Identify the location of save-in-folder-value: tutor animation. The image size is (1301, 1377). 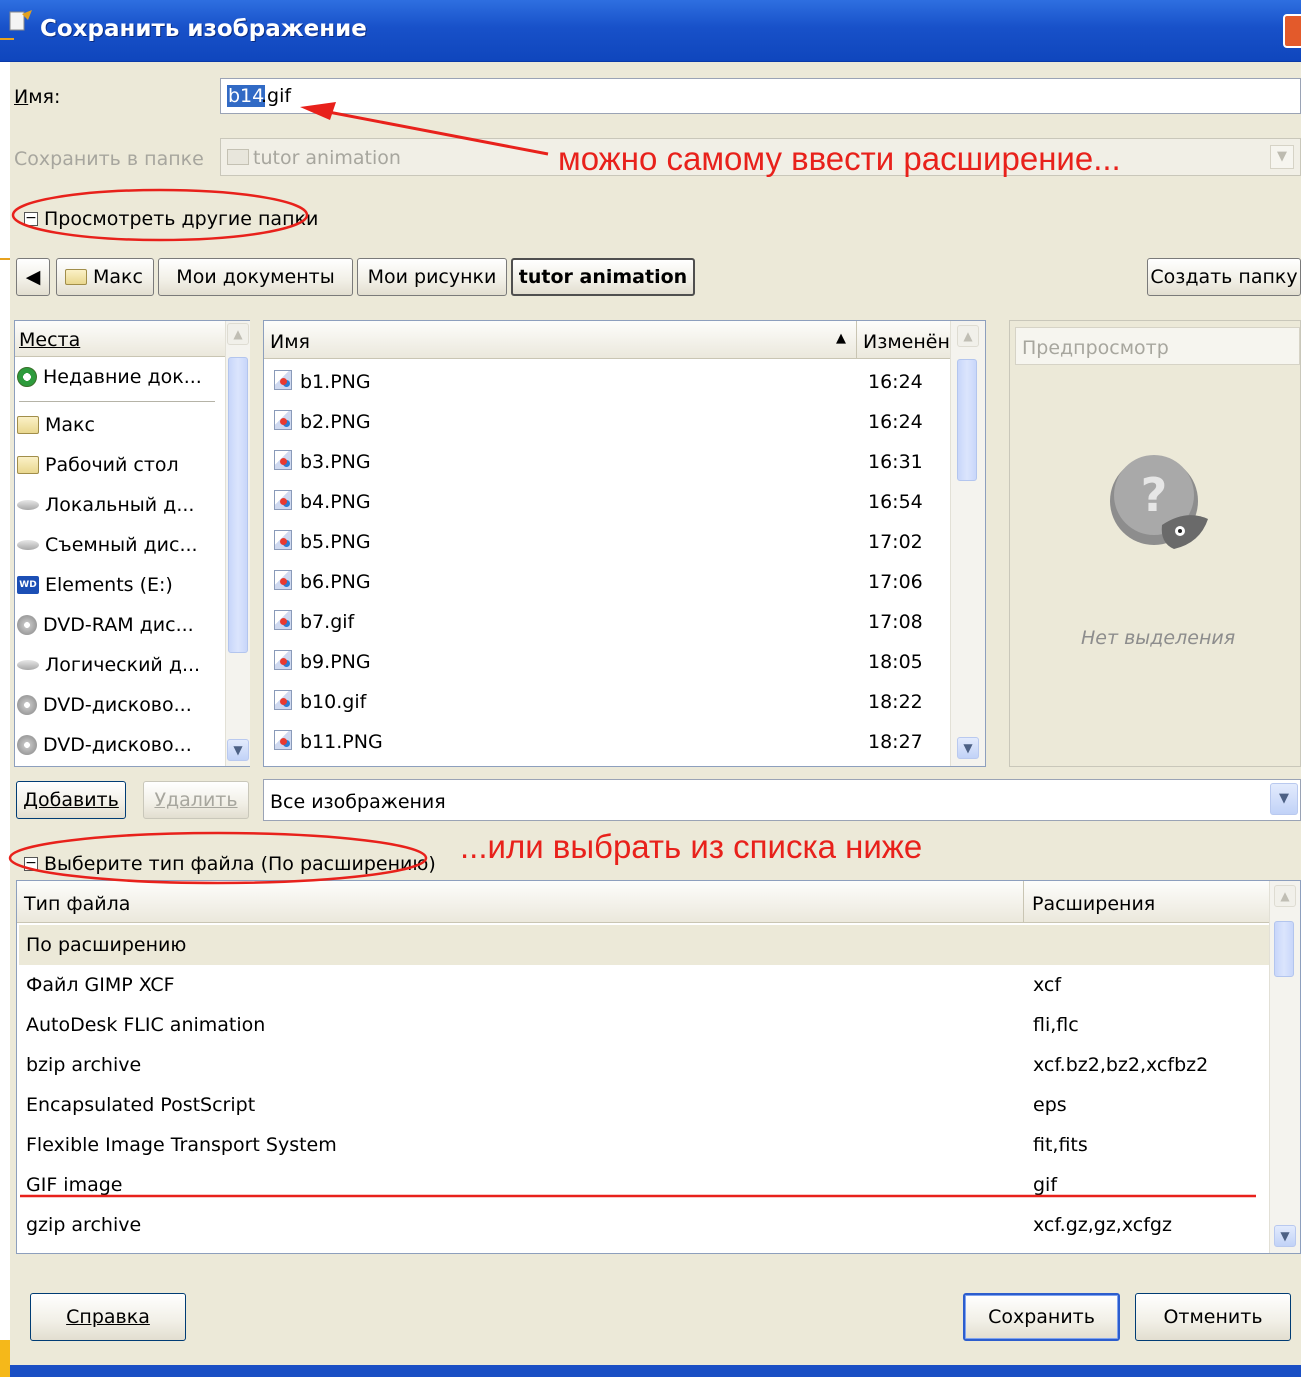
(327, 158).